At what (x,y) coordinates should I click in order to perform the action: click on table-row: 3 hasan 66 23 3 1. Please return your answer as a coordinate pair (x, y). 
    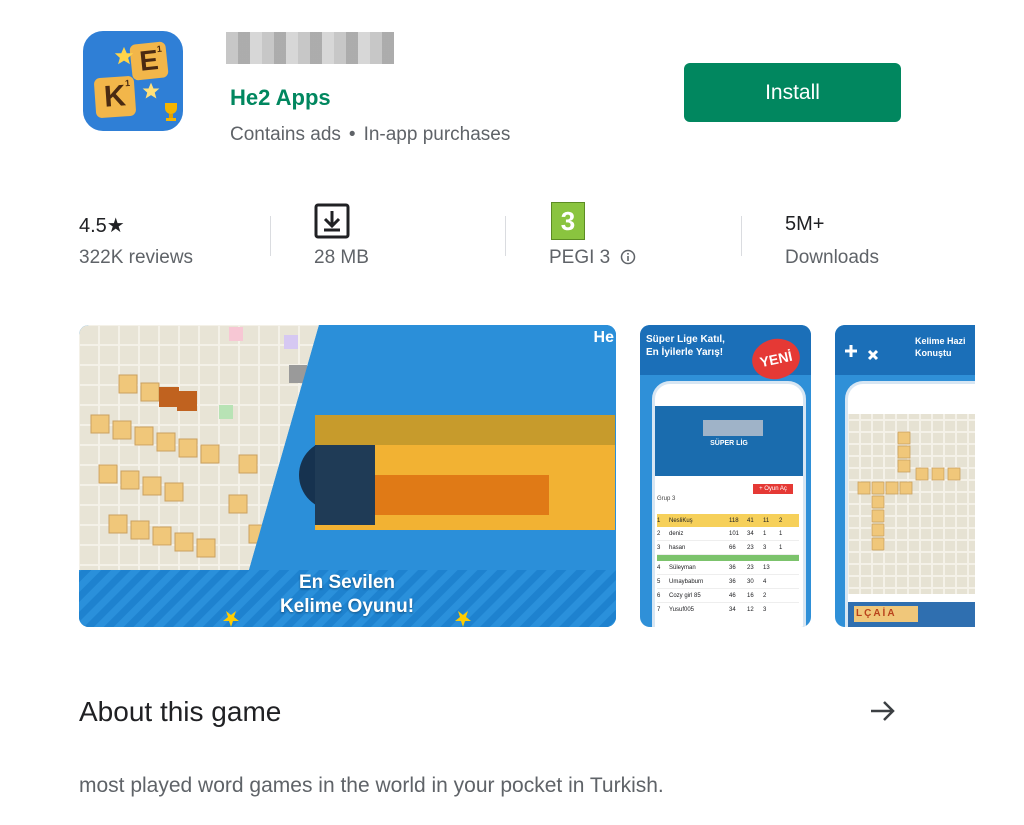
    Looking at the image, I should click on (728, 548).